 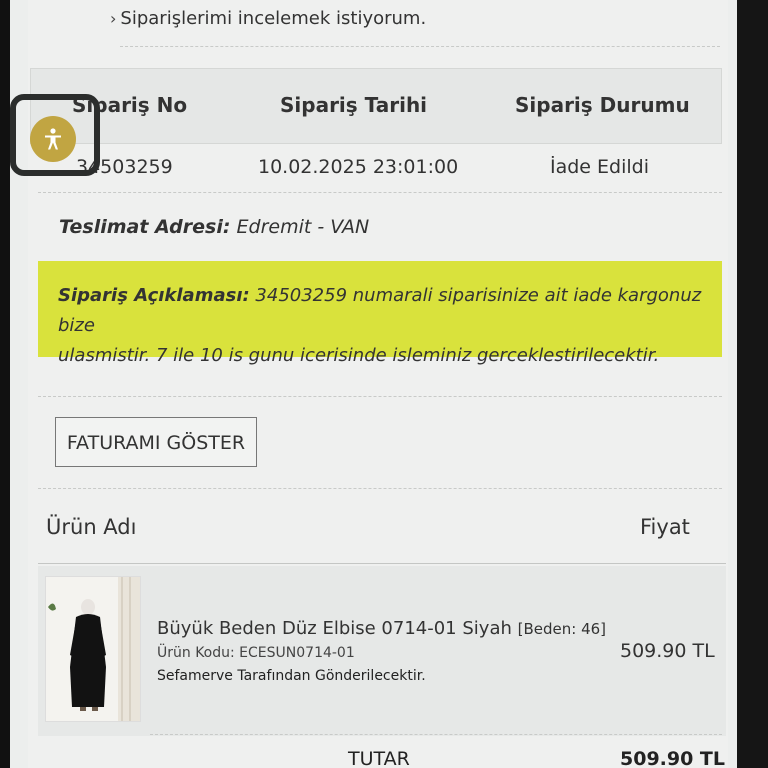 I want to click on total-label: TUTAR, so click(x=379, y=758).